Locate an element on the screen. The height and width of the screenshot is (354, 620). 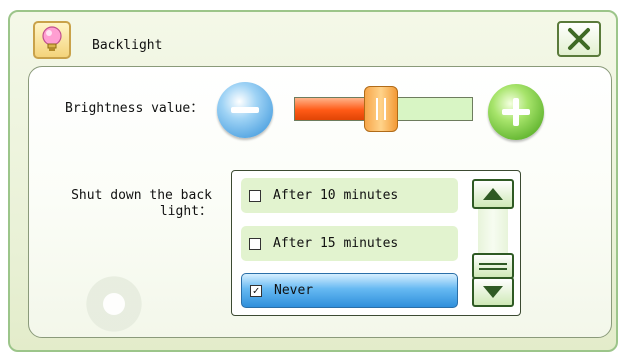
plus-icon is located at coordinates (516, 112).